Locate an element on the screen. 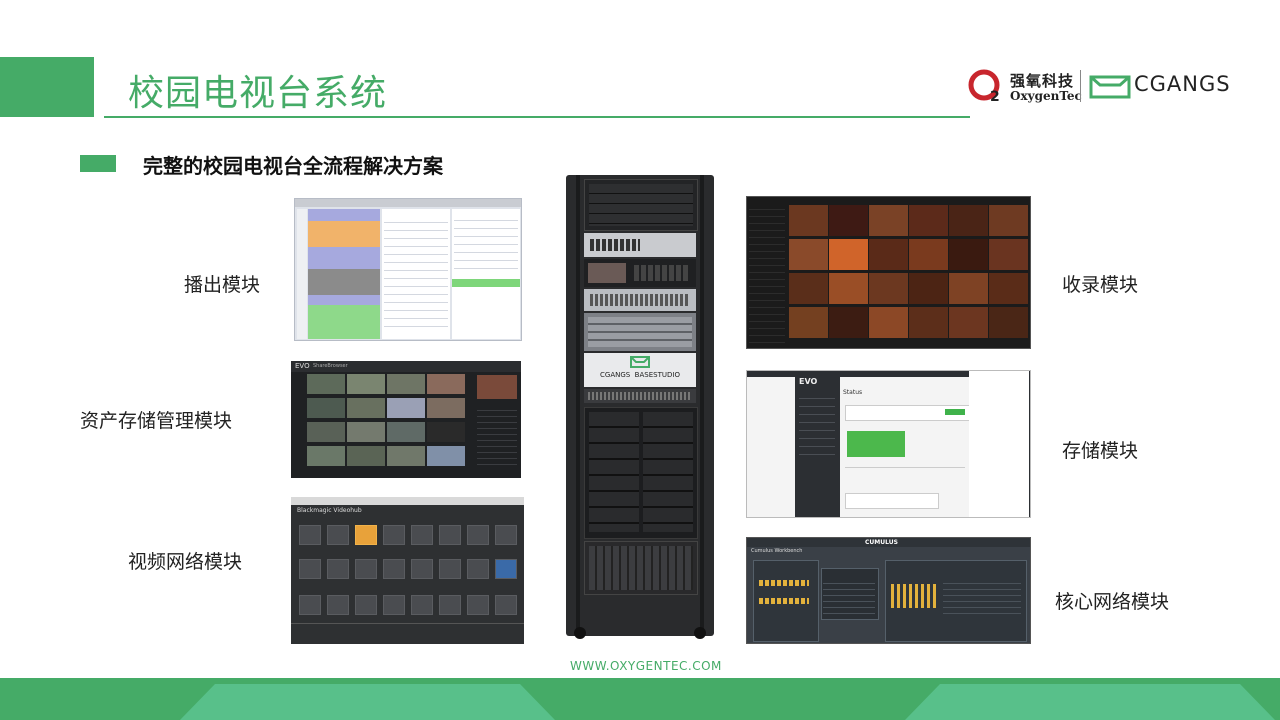 The width and height of the screenshot is (1280, 720). cgangs-rack-logo-icon is located at coordinates (640, 362).